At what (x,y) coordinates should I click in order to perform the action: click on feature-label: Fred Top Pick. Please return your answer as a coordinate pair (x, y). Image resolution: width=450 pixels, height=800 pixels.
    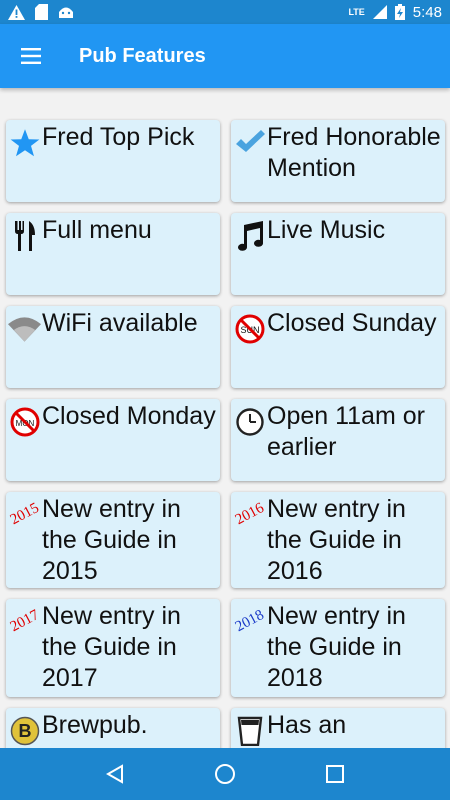
    Looking at the image, I should click on (118, 137).